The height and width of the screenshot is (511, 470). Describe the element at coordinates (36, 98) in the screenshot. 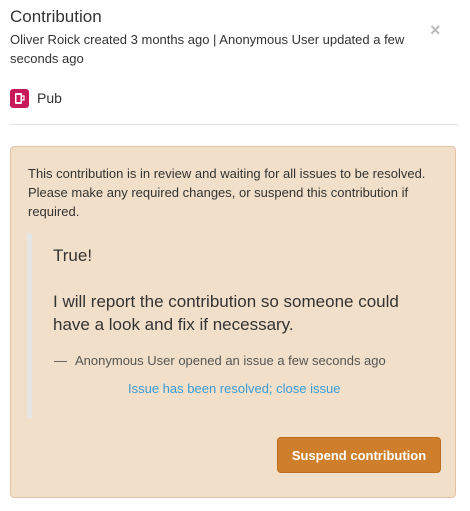

I see `venue-tag: Pub` at that location.